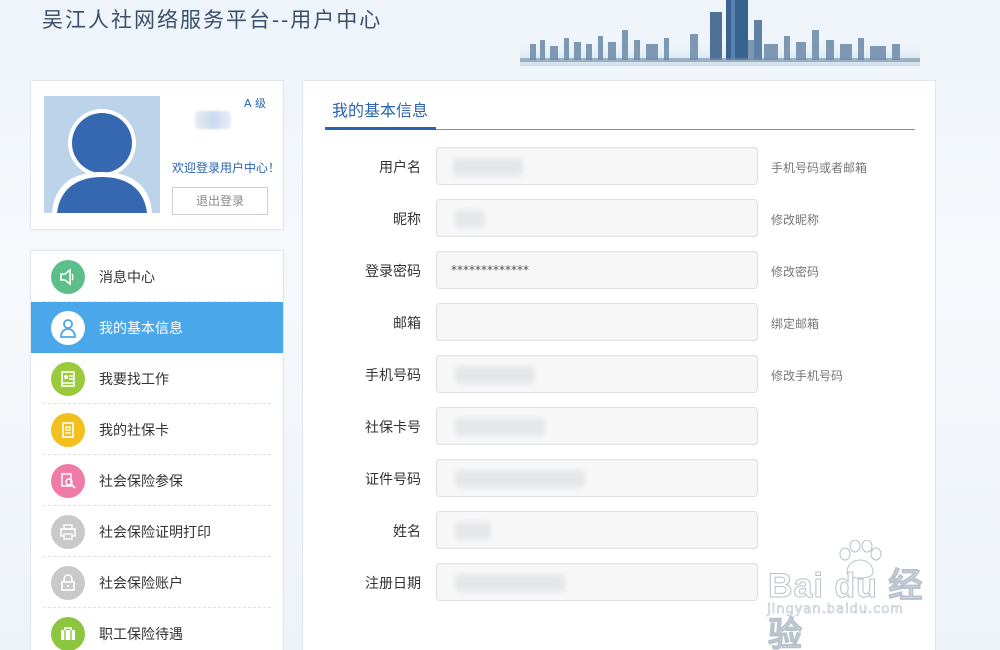  I want to click on register-date-field, so click(597, 582).